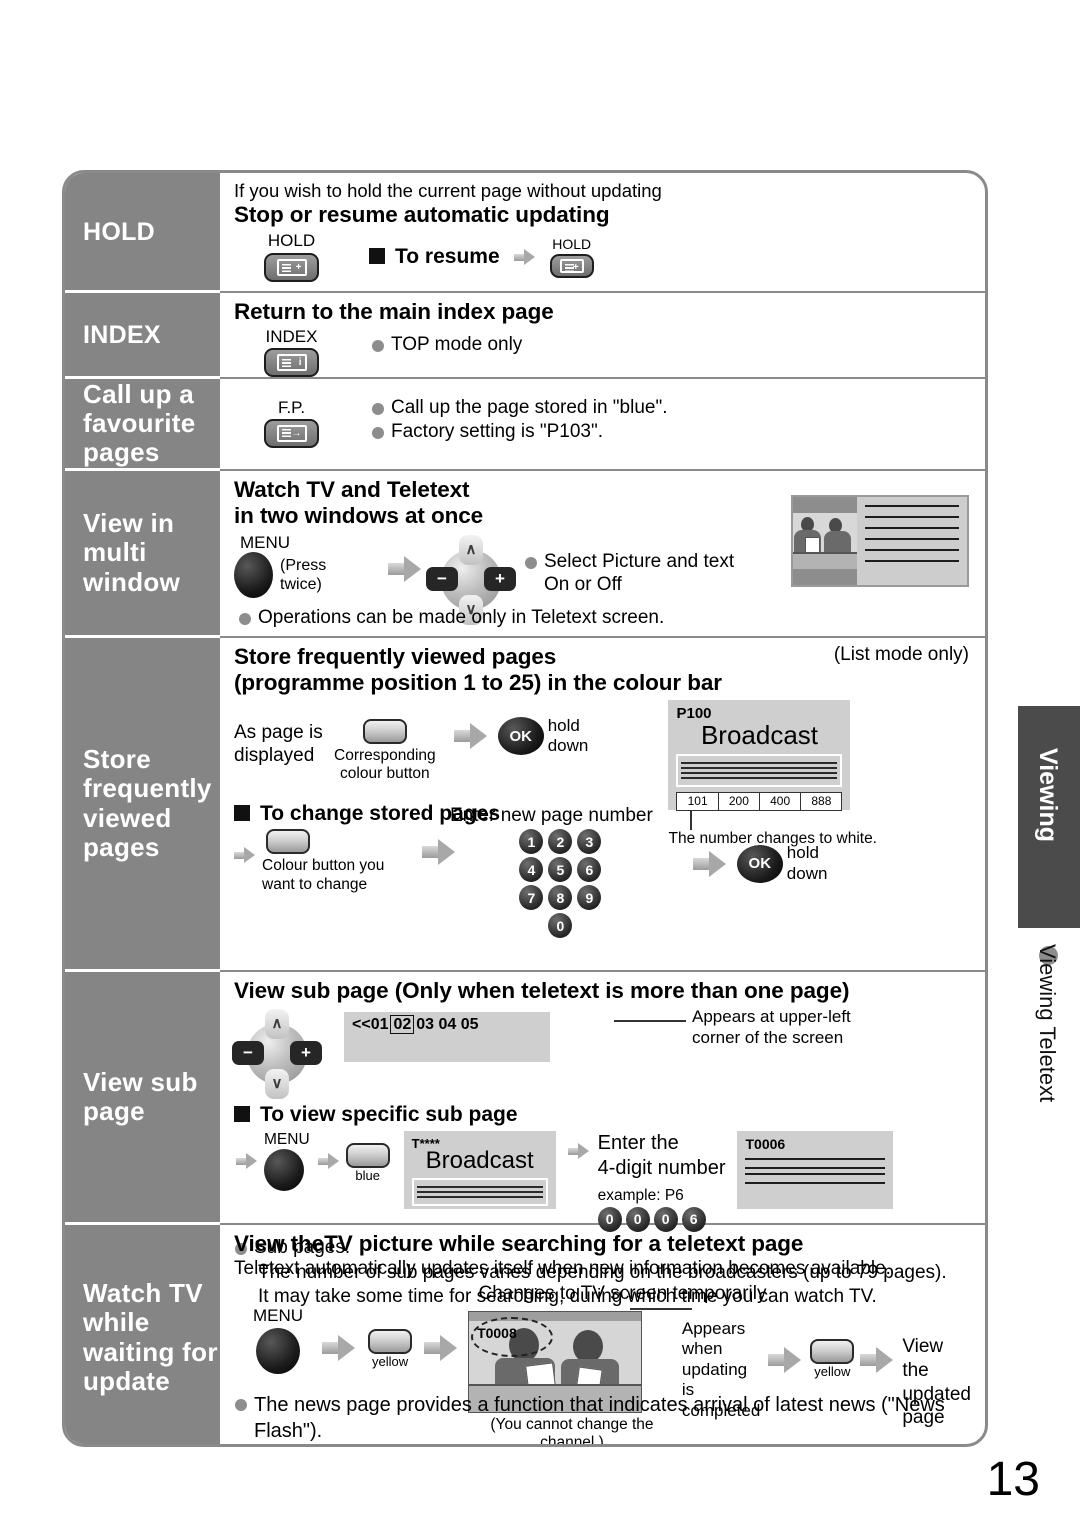 This screenshot has height=1528, width=1080. I want to click on fp-note-1: Call up the page stored in "blue"., so click(519, 408).